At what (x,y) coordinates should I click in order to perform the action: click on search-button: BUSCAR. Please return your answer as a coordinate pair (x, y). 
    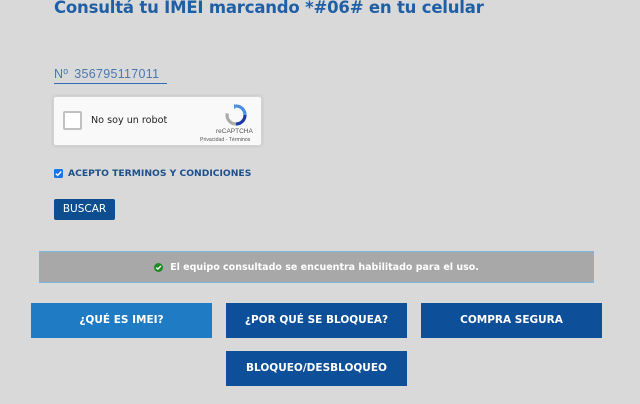
    Looking at the image, I should click on (84, 209).